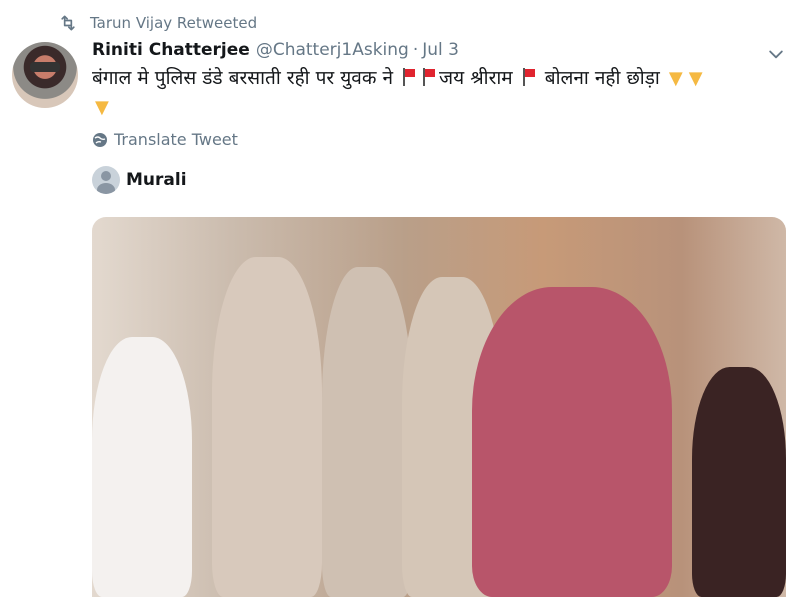  Describe the element at coordinates (176, 139) in the screenshot. I see `translate-label: Translate Tweet` at that location.